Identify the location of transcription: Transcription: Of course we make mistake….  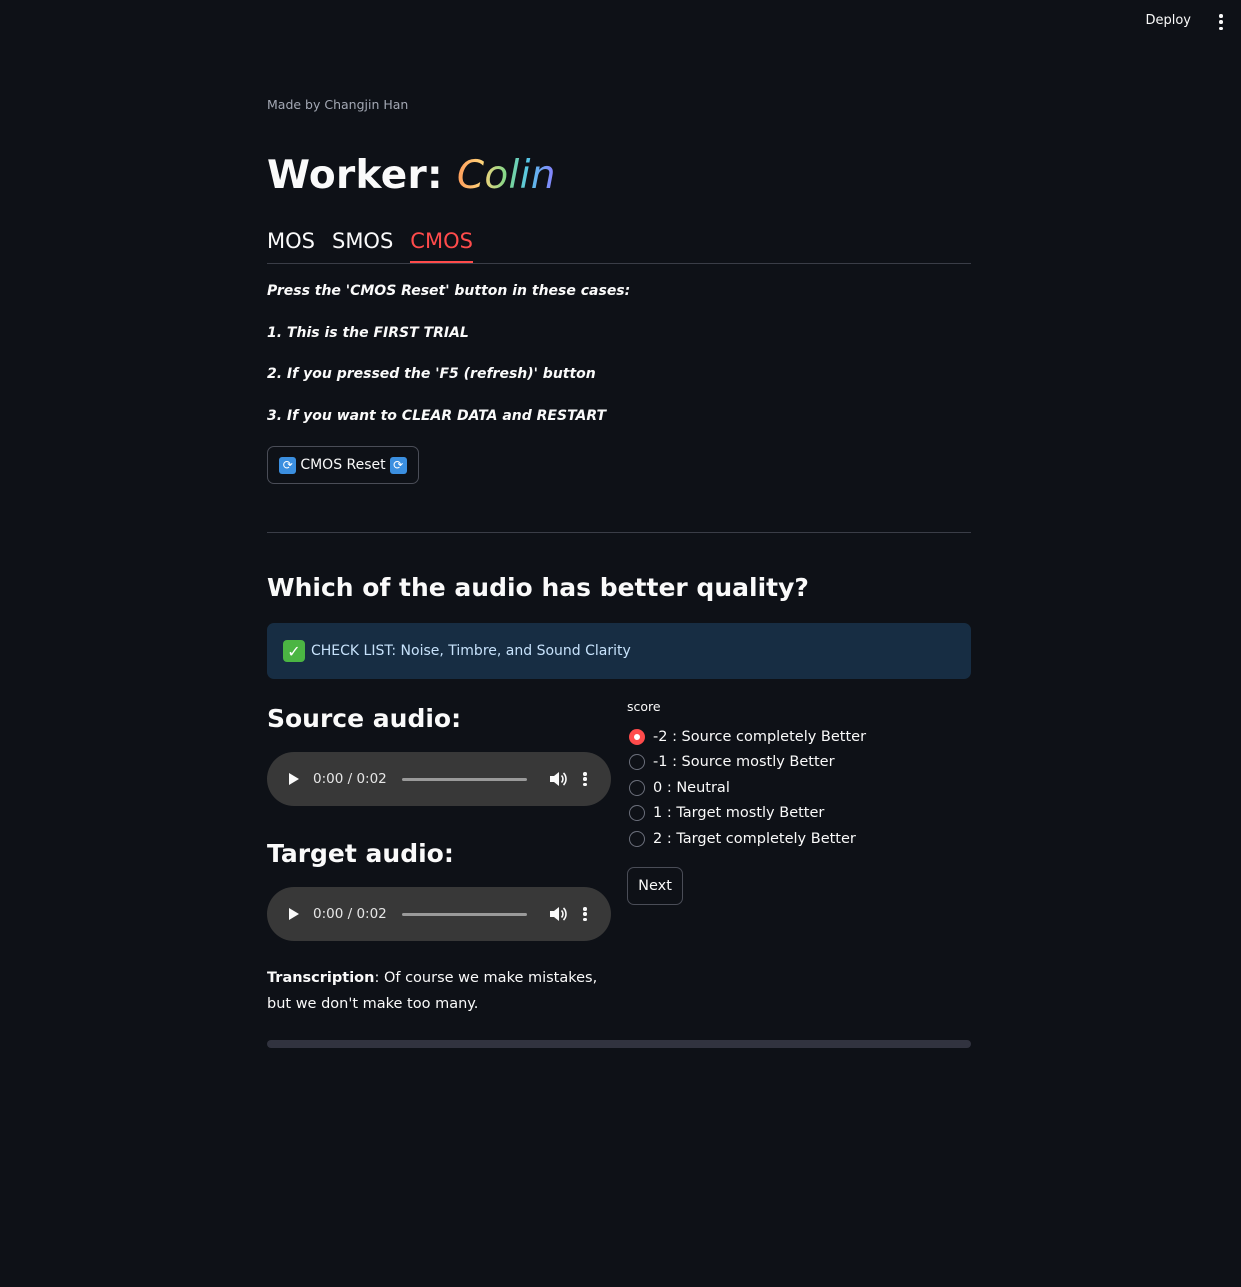
(442, 991).